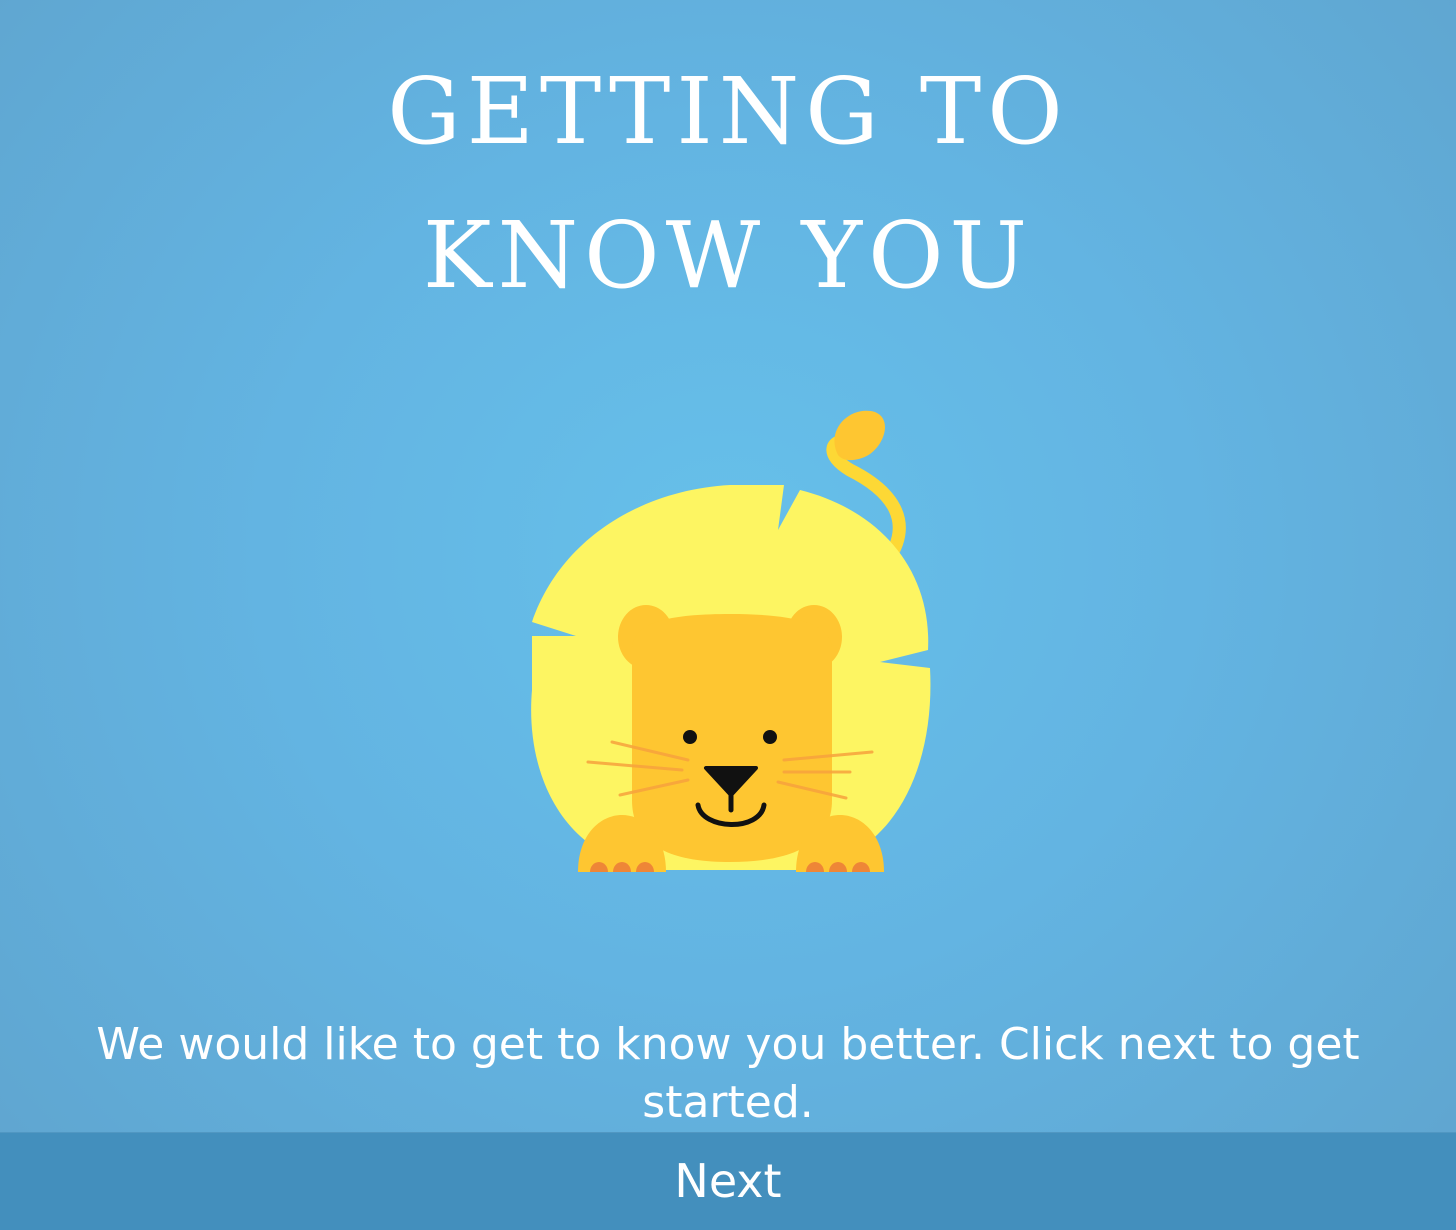 The height and width of the screenshot is (1230, 1456). Describe the element at coordinates (770, 737) in the screenshot. I see `lion-eye-right` at that location.